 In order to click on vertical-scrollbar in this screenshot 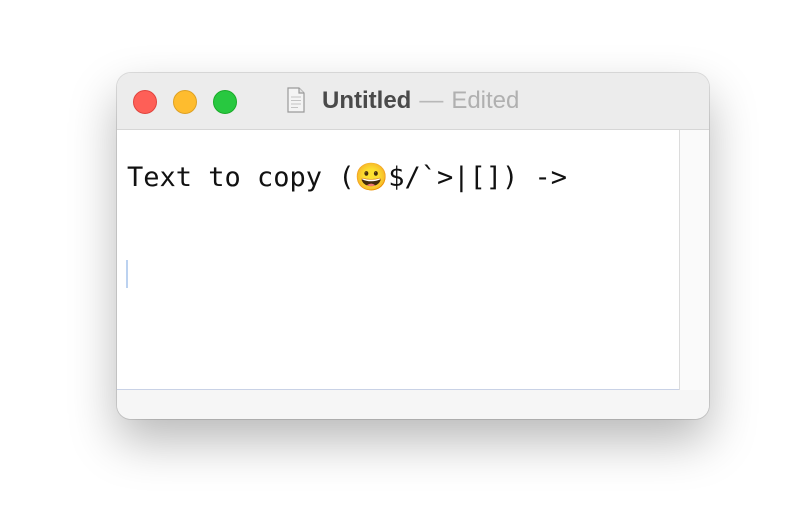, I will do `click(694, 260)`.